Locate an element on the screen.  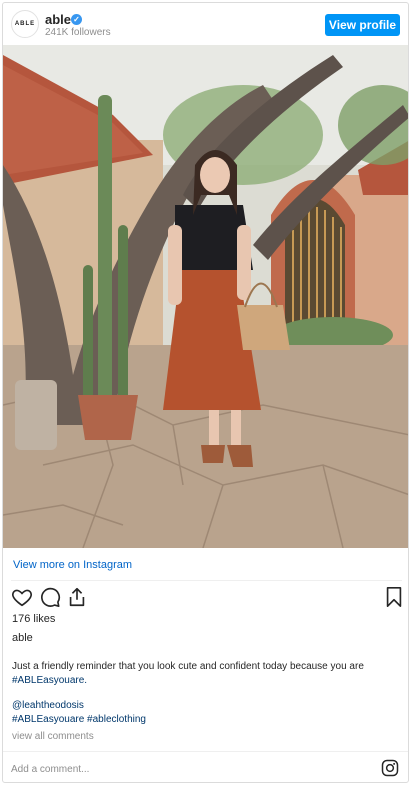
post-header: ABLE able ✓ 241K followers View profile is located at coordinates (205, 24).